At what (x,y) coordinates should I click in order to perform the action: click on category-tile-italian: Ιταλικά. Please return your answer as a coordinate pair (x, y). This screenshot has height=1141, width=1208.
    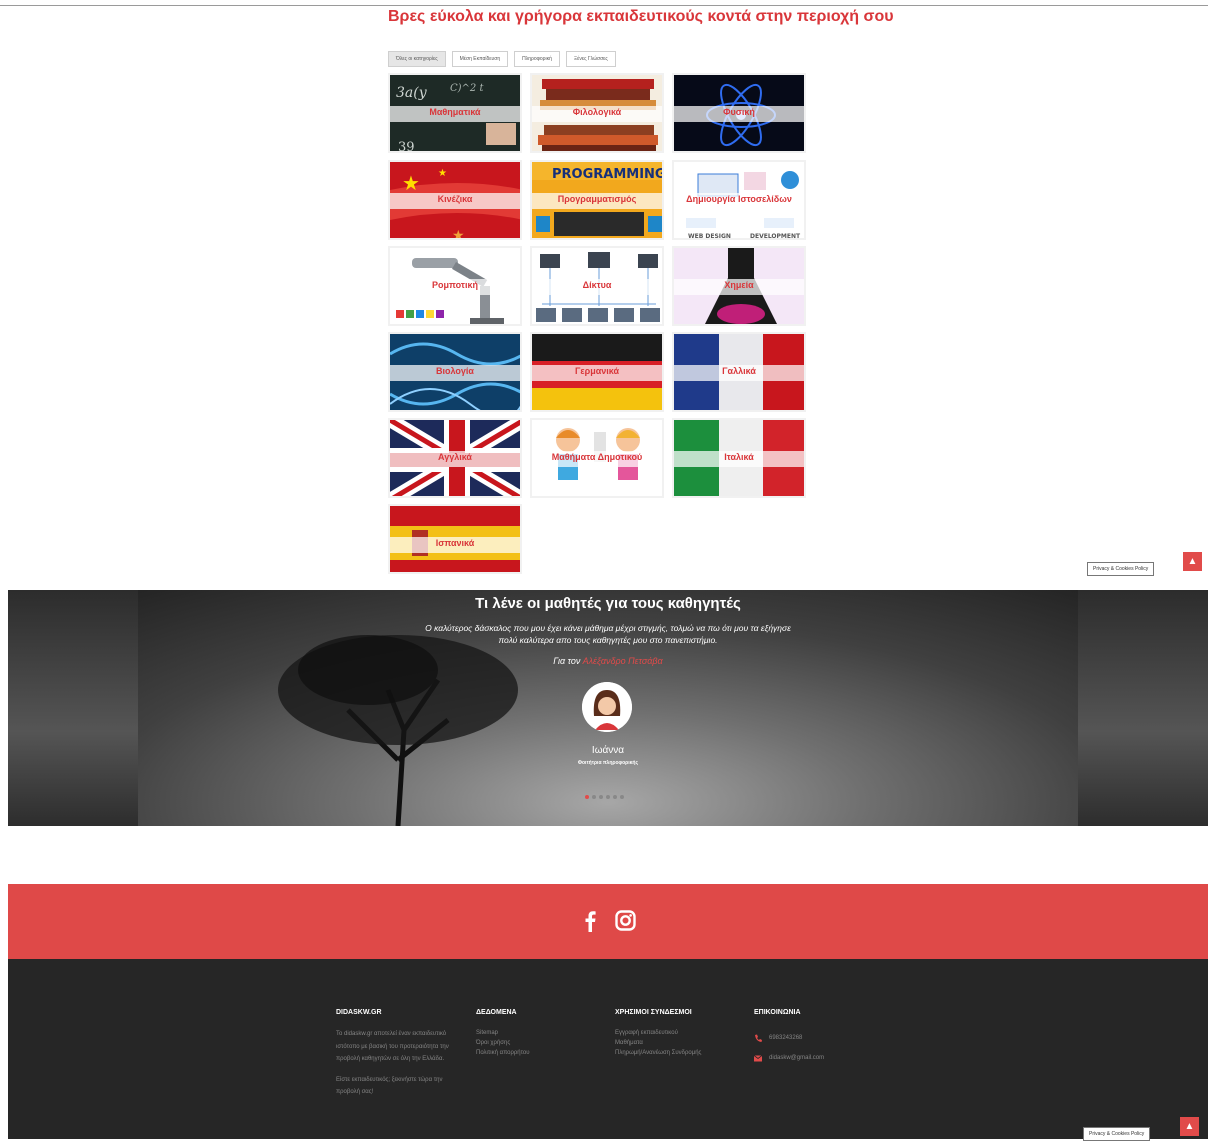
    Looking at the image, I should click on (739, 458).